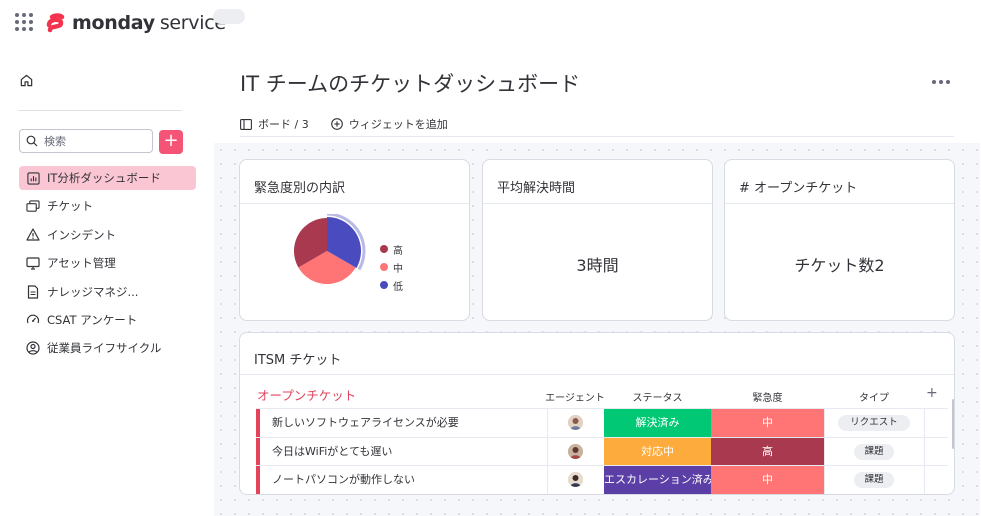 Image resolution: width=981 pixels, height=516 pixels. I want to click on sidebar-item-label: チケット, so click(70, 206).